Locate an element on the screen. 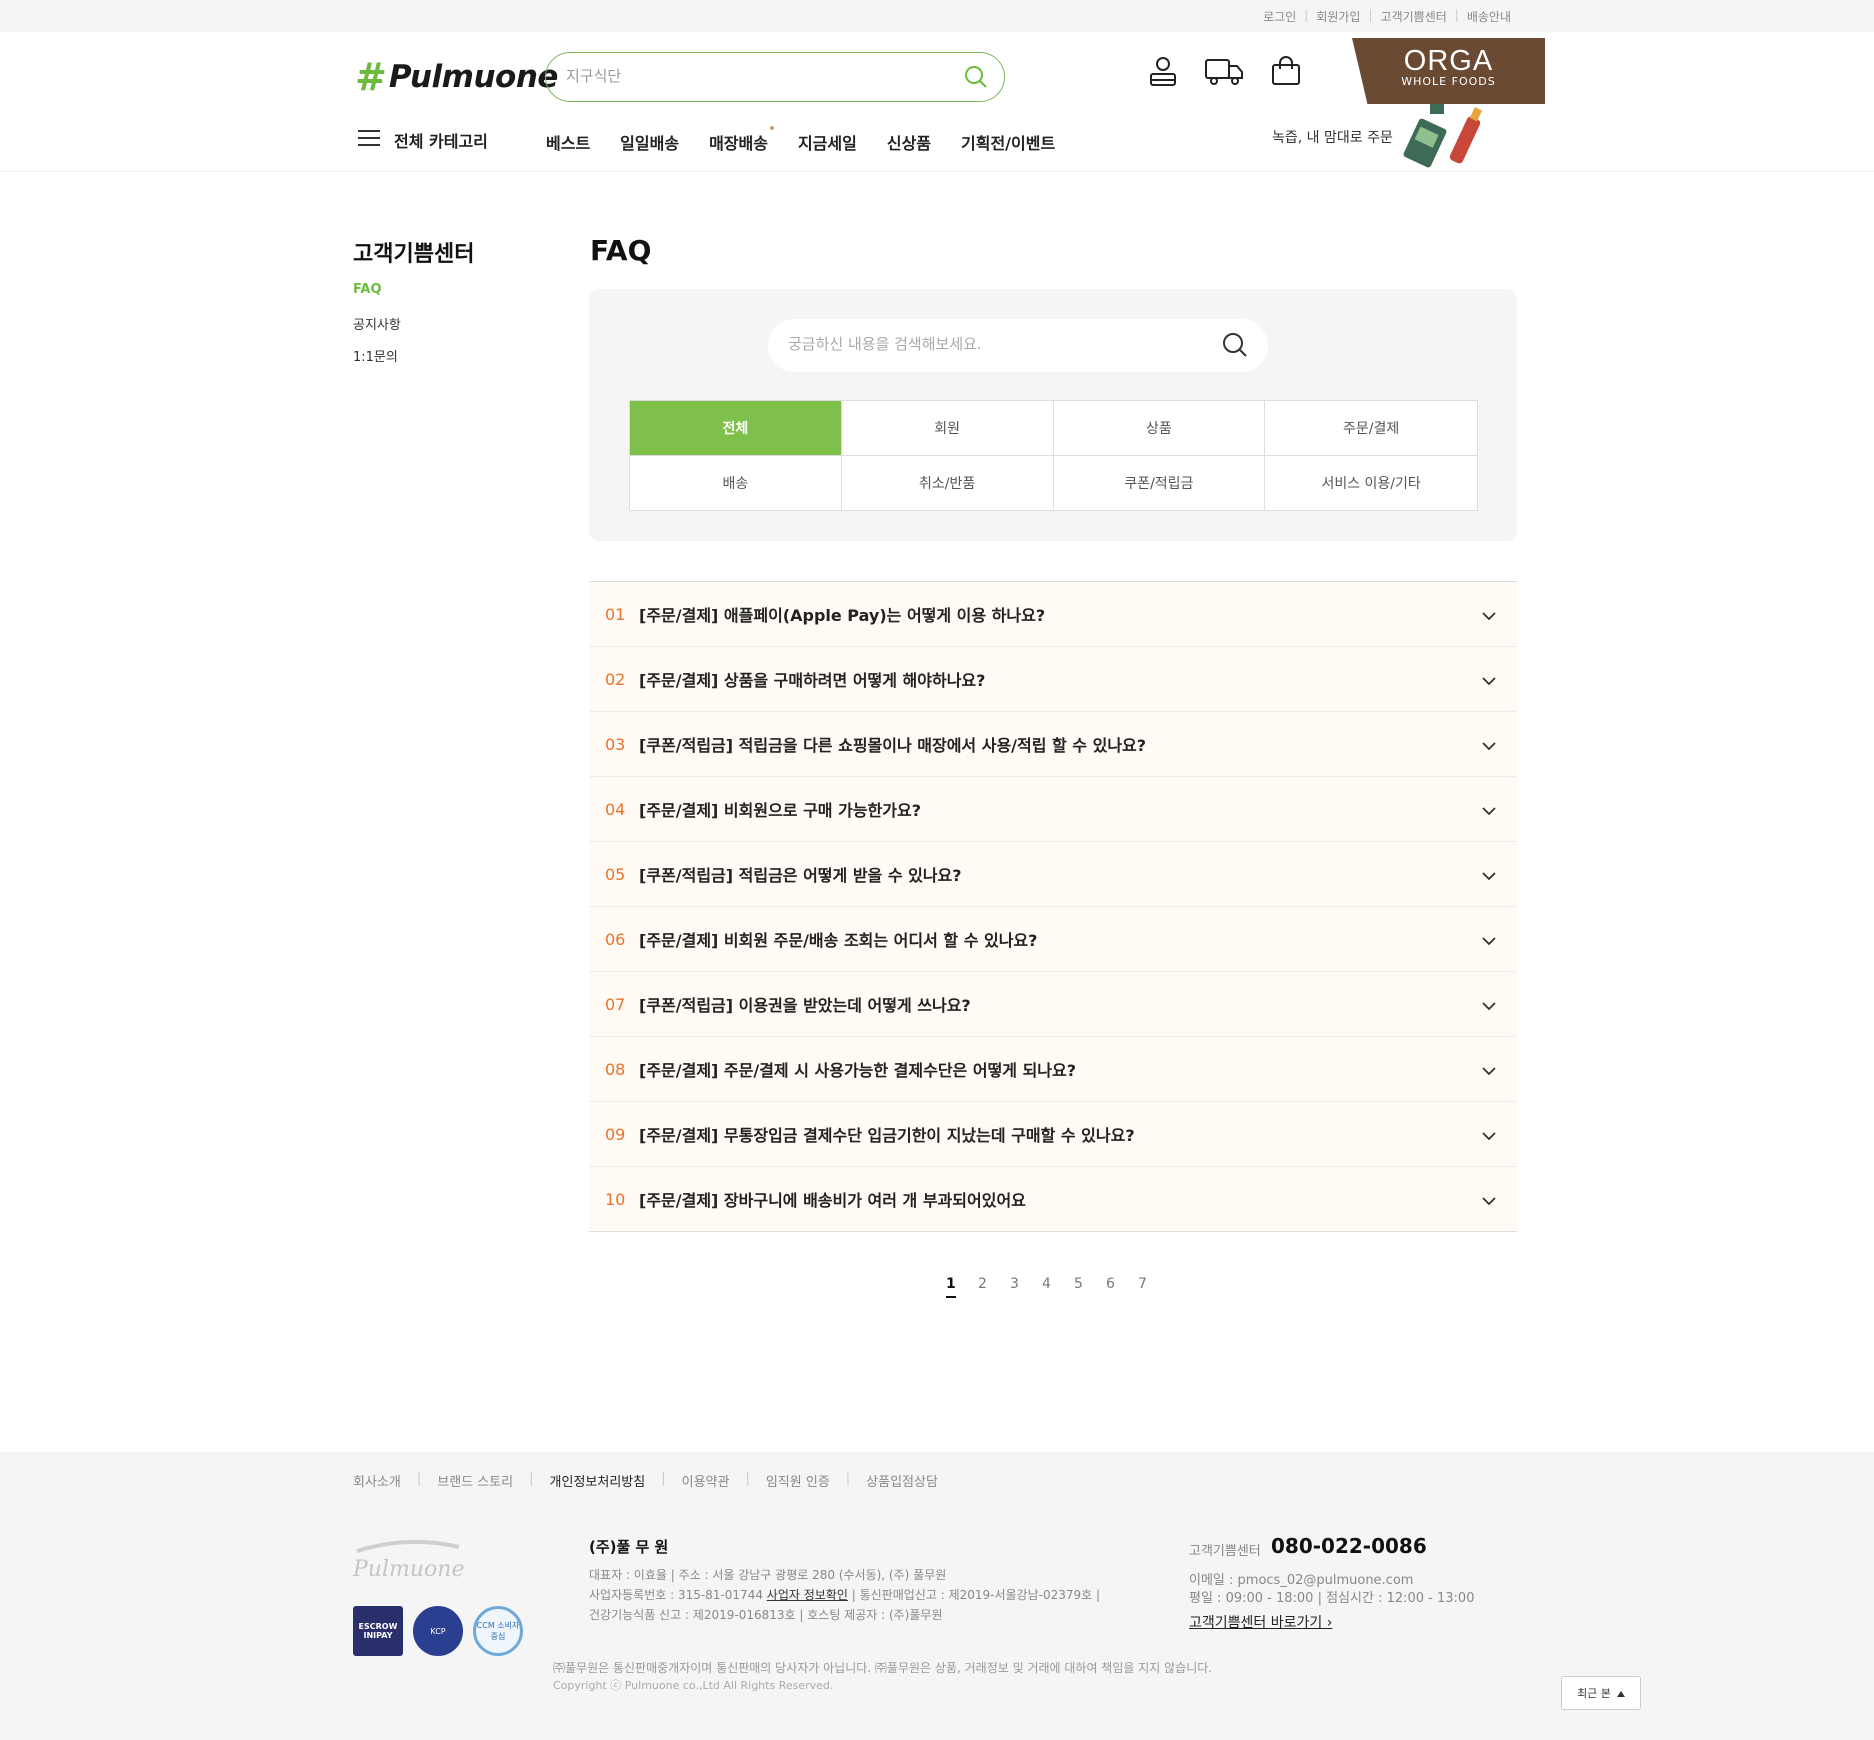 This screenshot has width=1874, height=1740. footer-logo-swoosh is located at coordinates (408, 1546).